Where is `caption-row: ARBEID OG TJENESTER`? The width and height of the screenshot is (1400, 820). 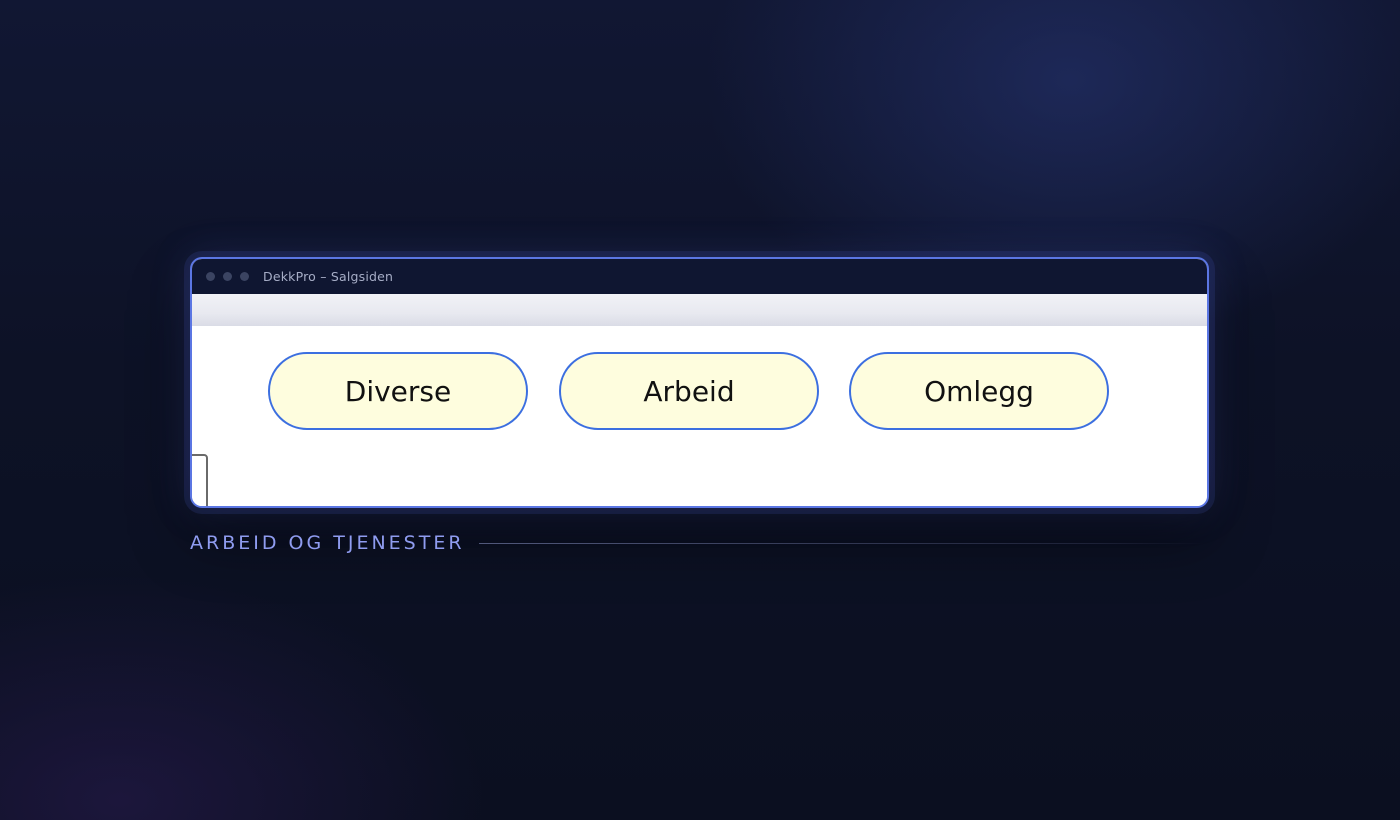 caption-row: ARBEID OG TJENESTER is located at coordinates (697, 543).